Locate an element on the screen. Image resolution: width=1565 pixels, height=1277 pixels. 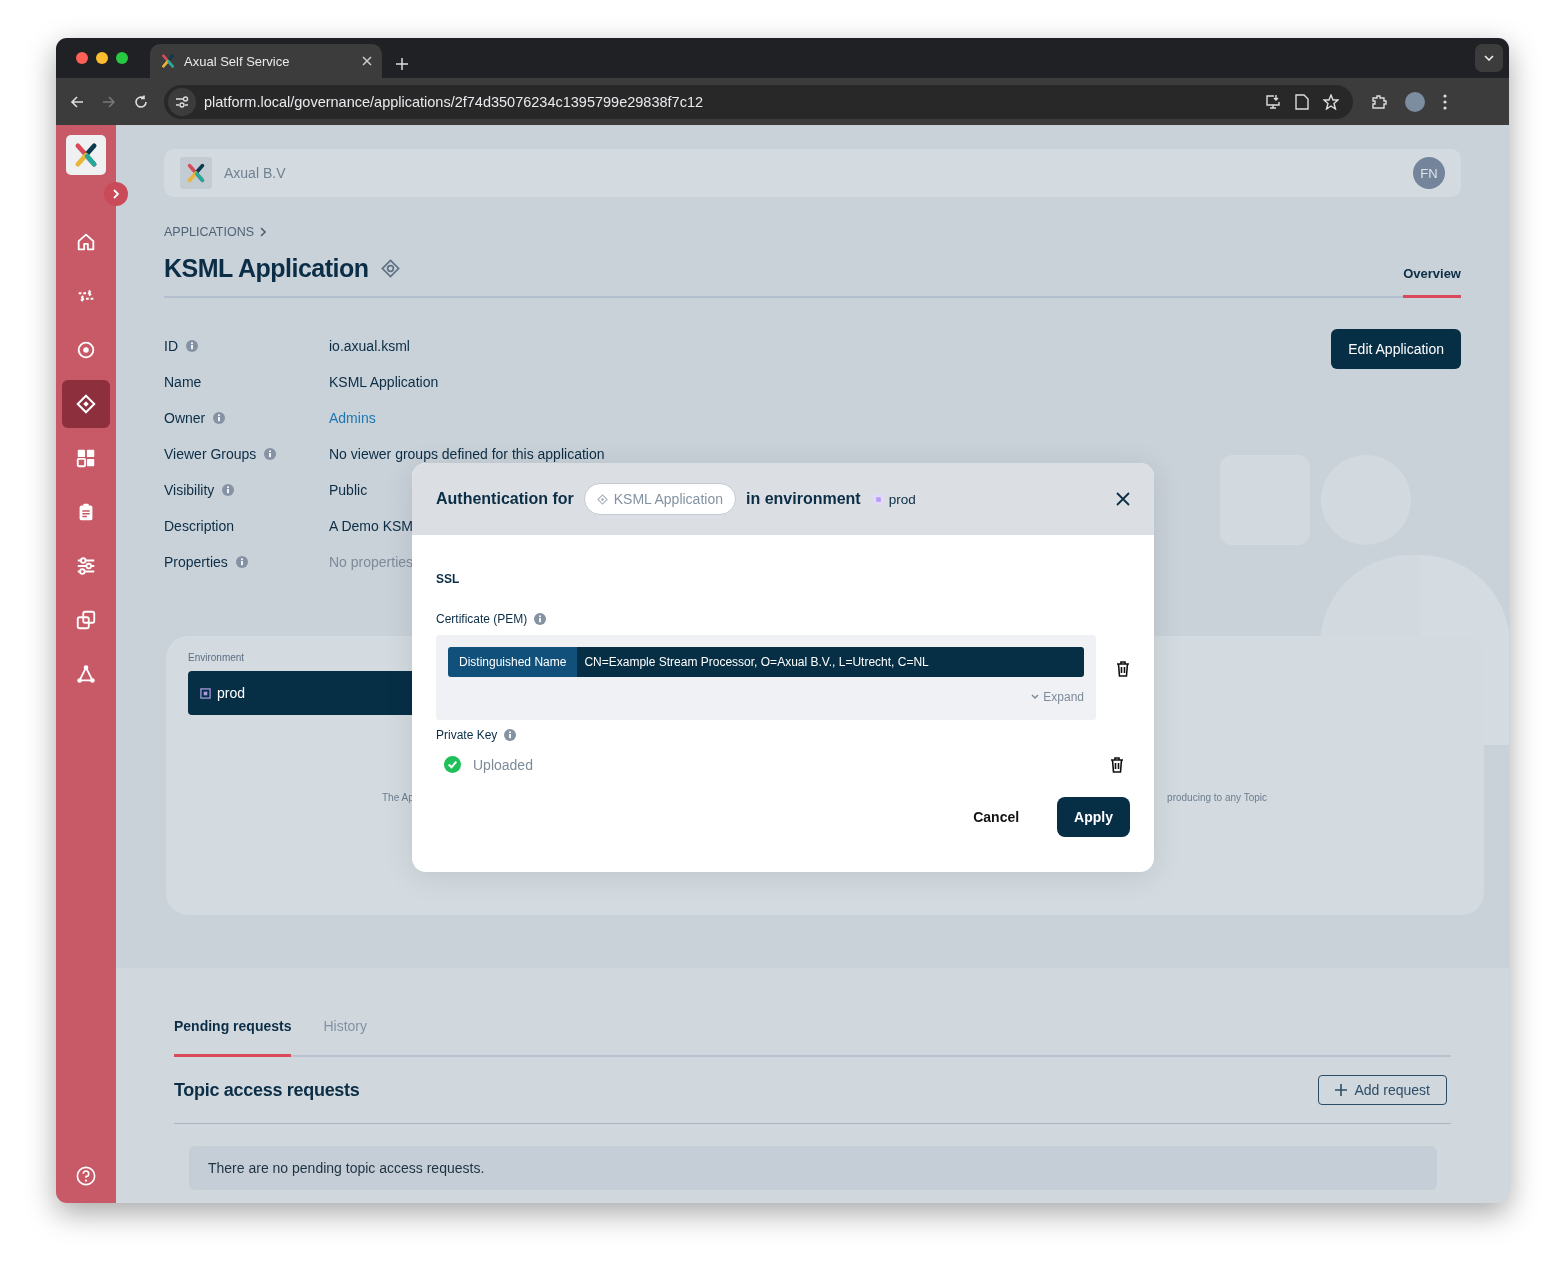
info-text: producing to any Topic is located at coordinates (1217, 797).